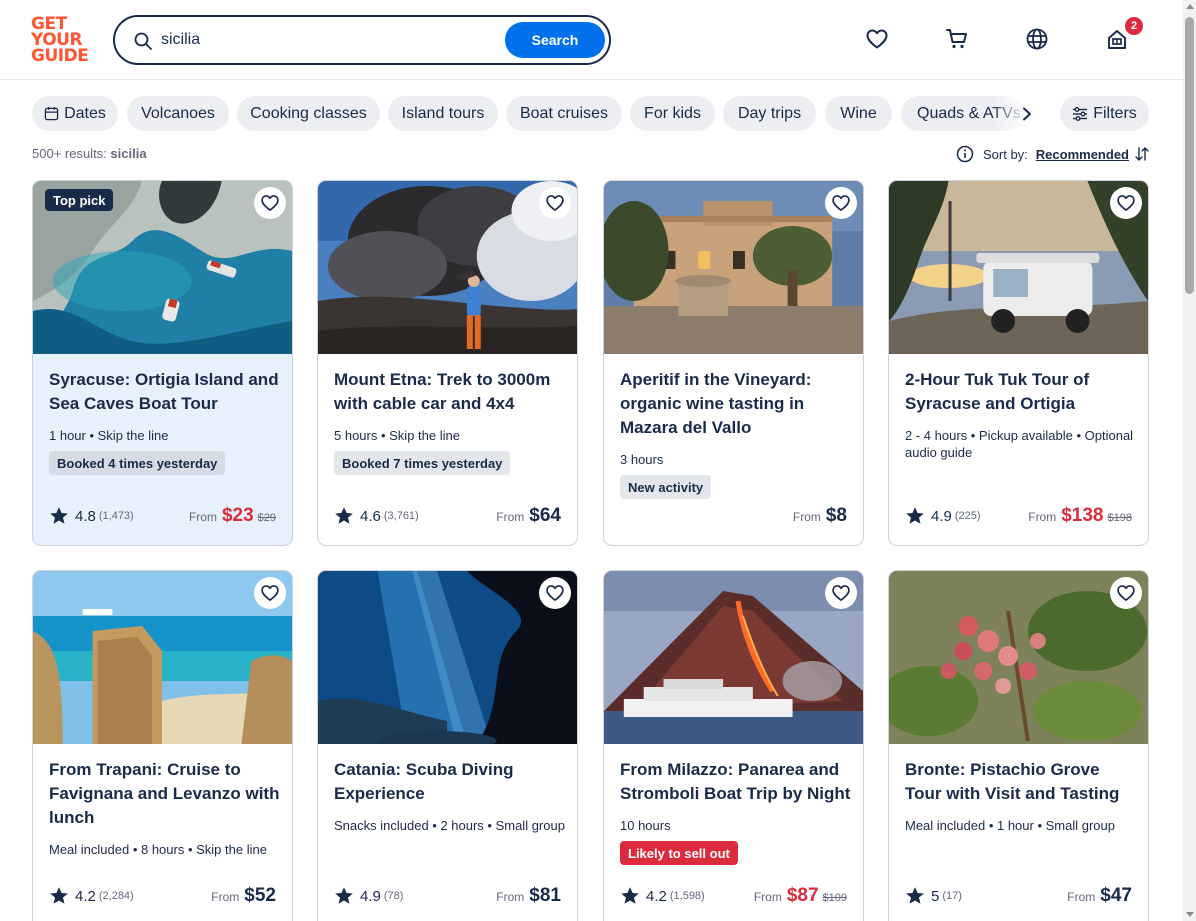 This screenshot has width=1196, height=921. Describe the element at coordinates (158, 849) in the screenshot. I see `activity-meta: Meal included • 8 hours • Skip the line` at that location.